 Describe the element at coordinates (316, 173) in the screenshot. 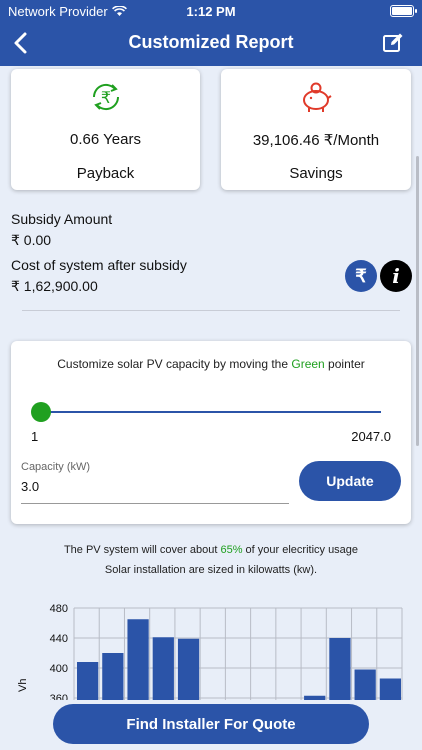

I see `savings-label: Savings` at that location.